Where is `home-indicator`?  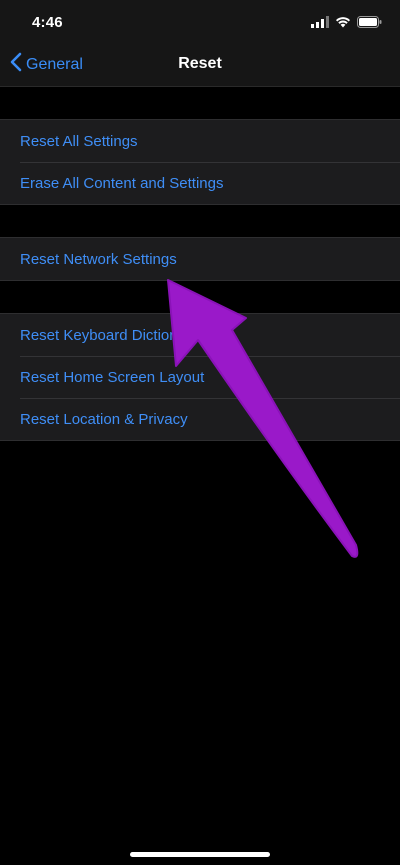 home-indicator is located at coordinates (200, 854).